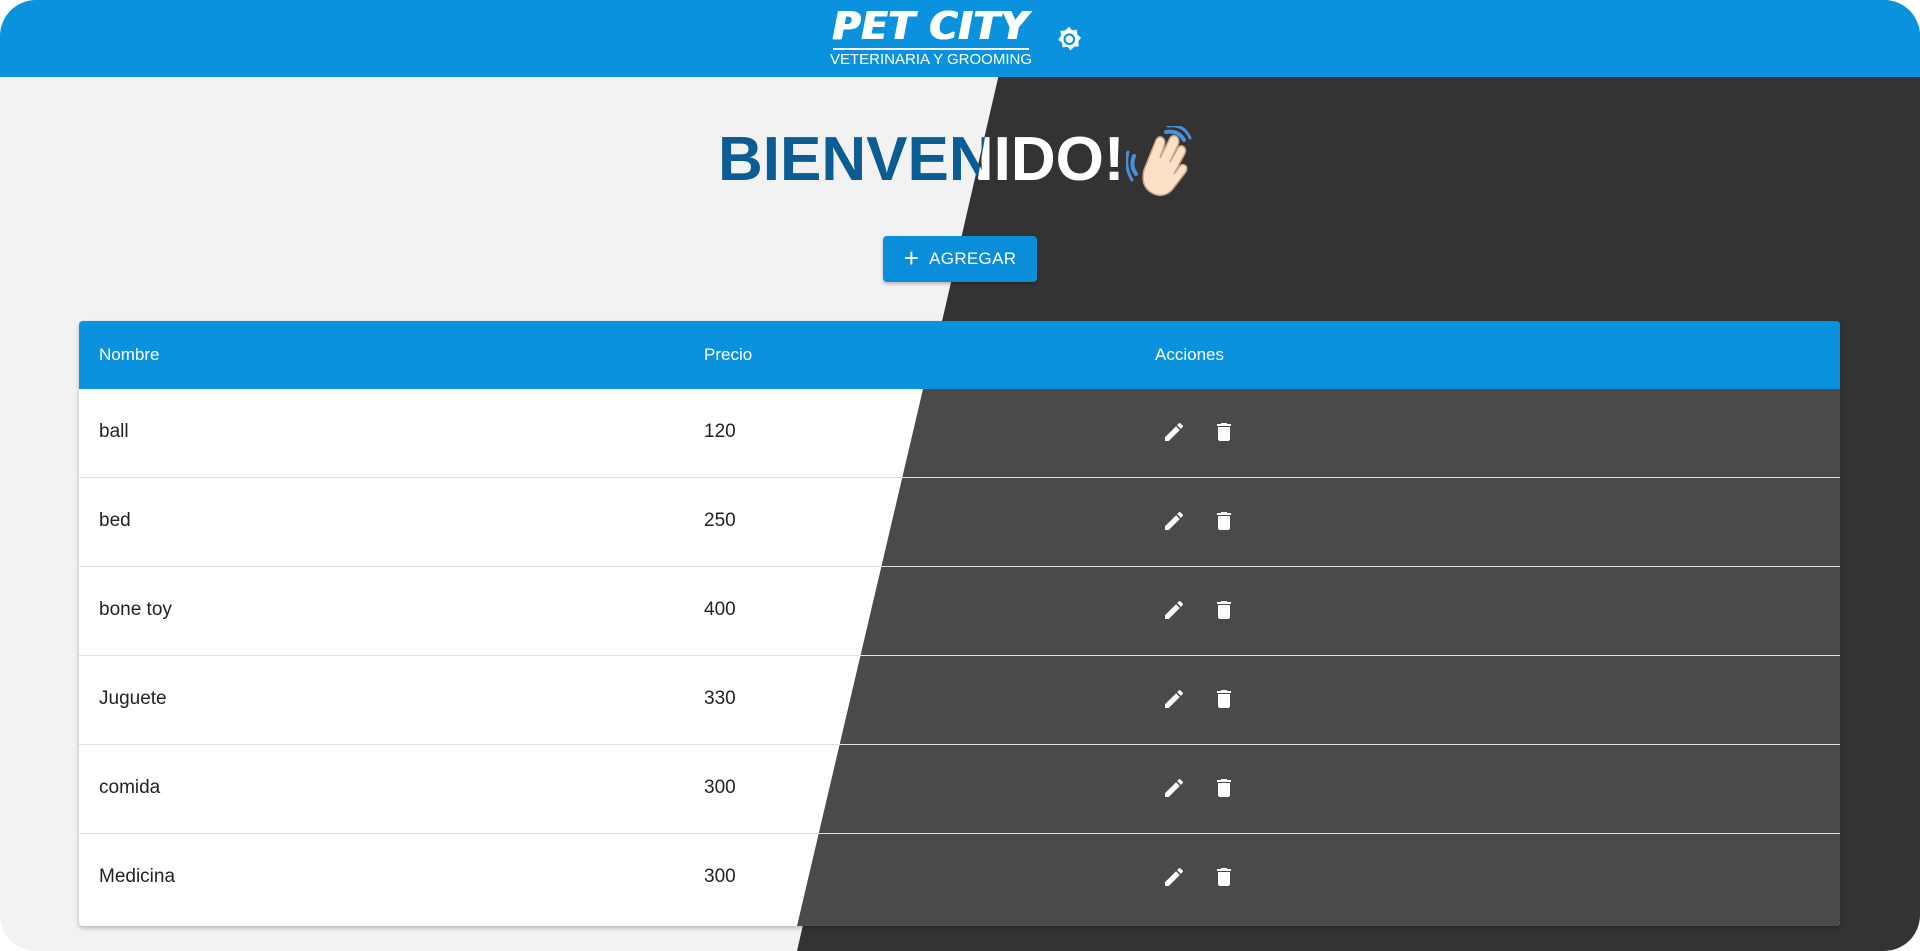 This screenshot has height=951, width=1920. Describe the element at coordinates (959, 700) in the screenshot. I see `table-row: Juguete 330` at that location.